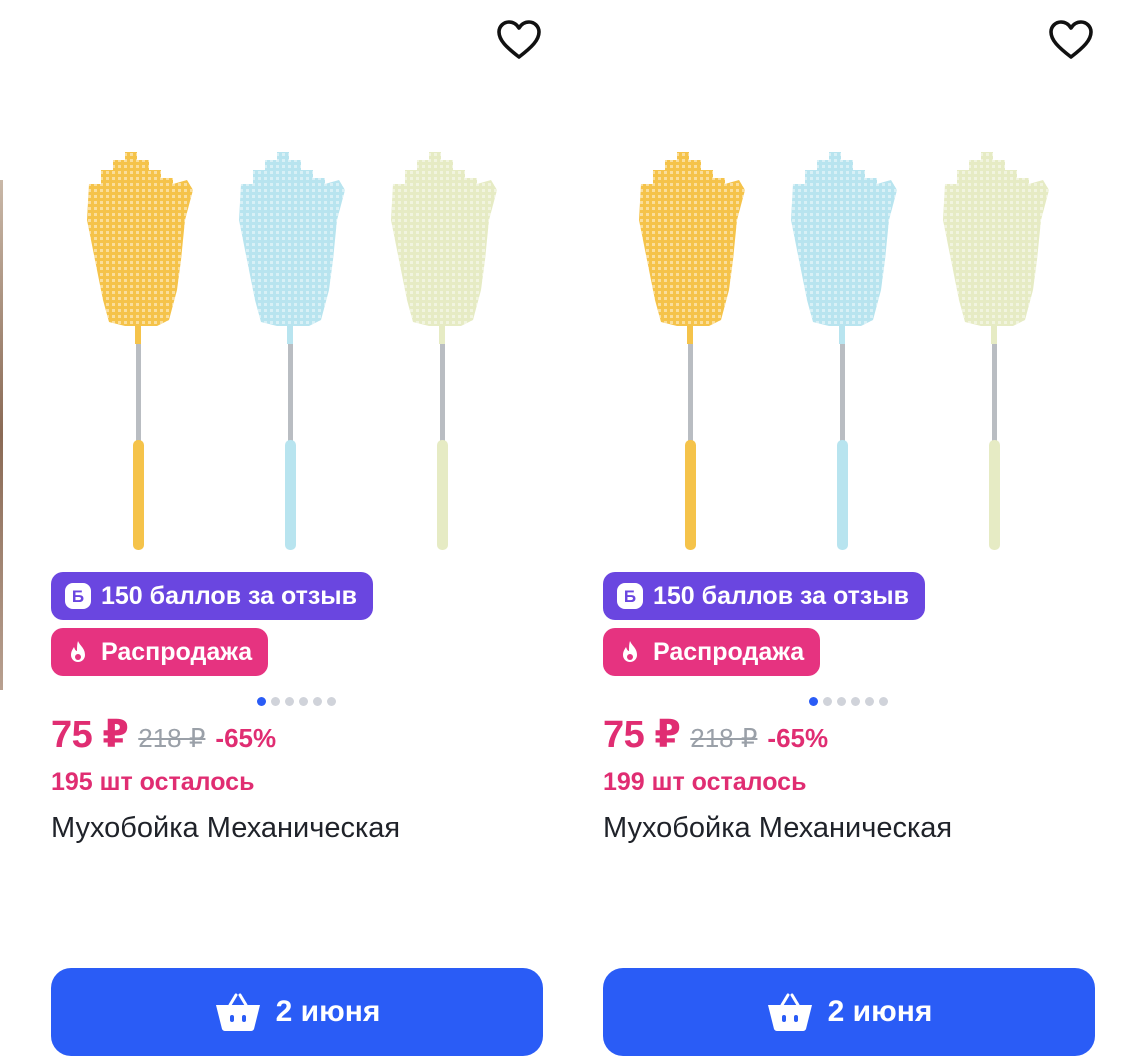 Image resolution: width=1136 pixels, height=1064 pixels. I want to click on adjacent-card-edge, so click(1, 435).